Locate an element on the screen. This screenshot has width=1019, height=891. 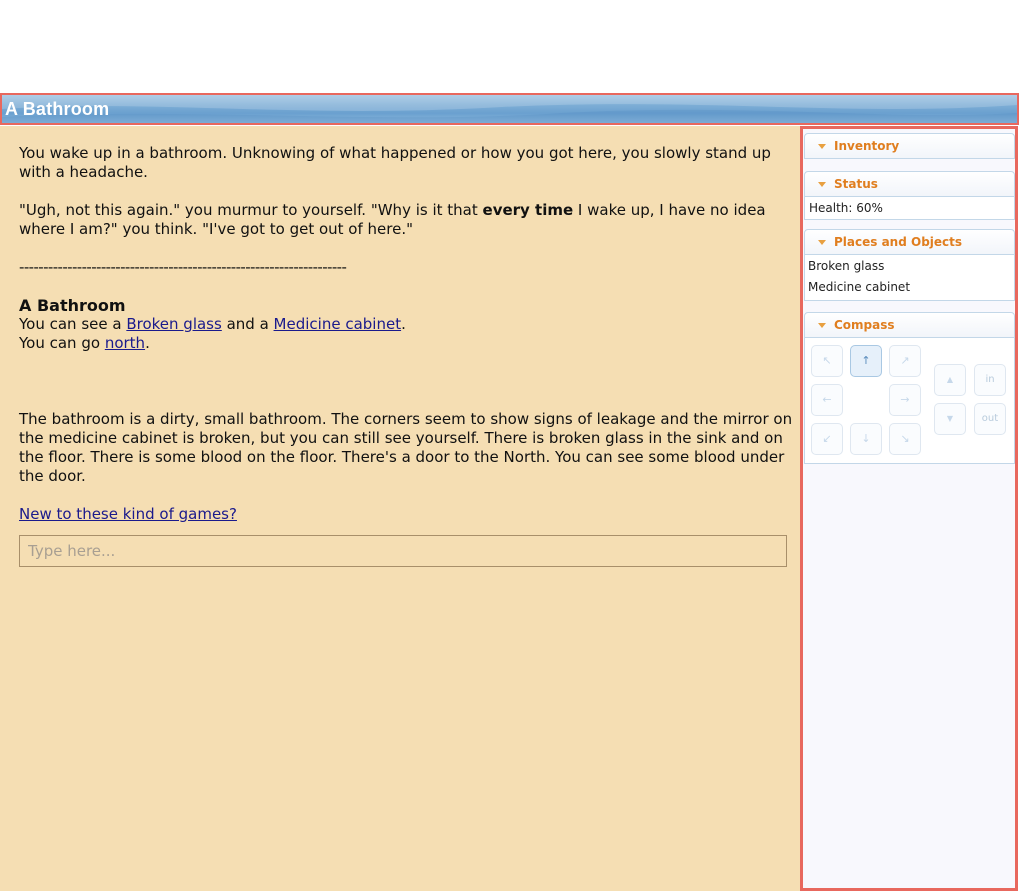
compass-header: Compass is located at coordinates (909, 325).